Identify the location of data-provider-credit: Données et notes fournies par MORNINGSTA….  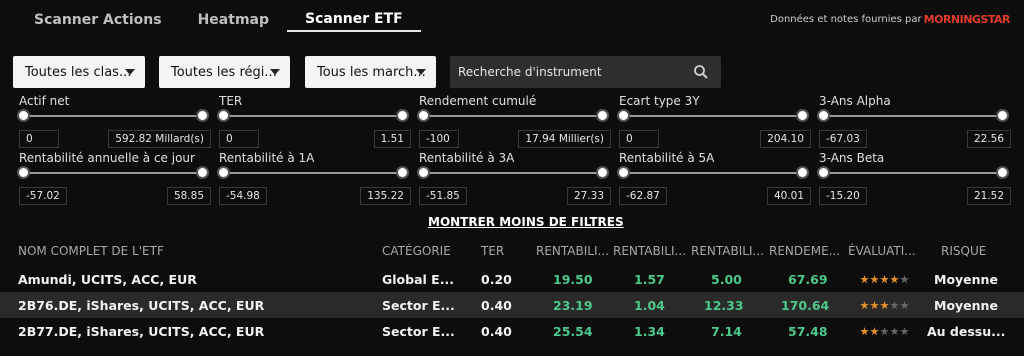
(890, 19).